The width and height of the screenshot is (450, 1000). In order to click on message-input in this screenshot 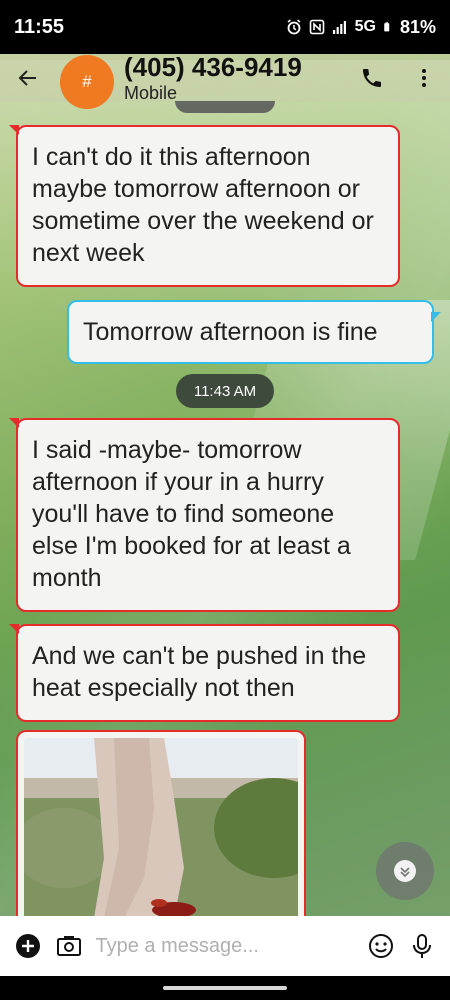, I will do `click(225, 946)`.